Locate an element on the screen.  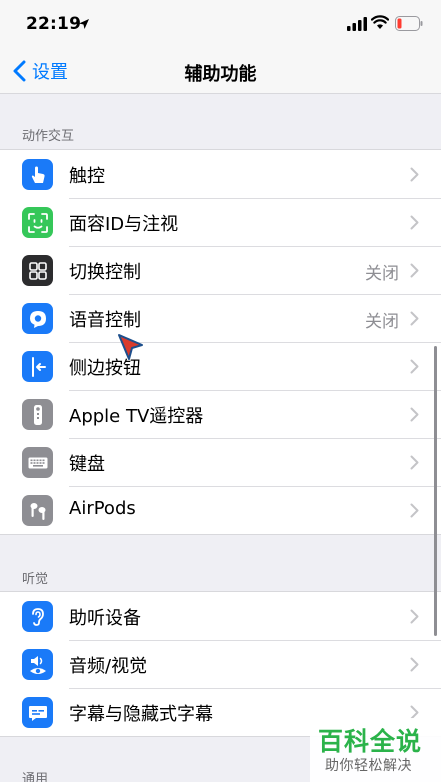
row-touch: 触控 is located at coordinates (220, 174).